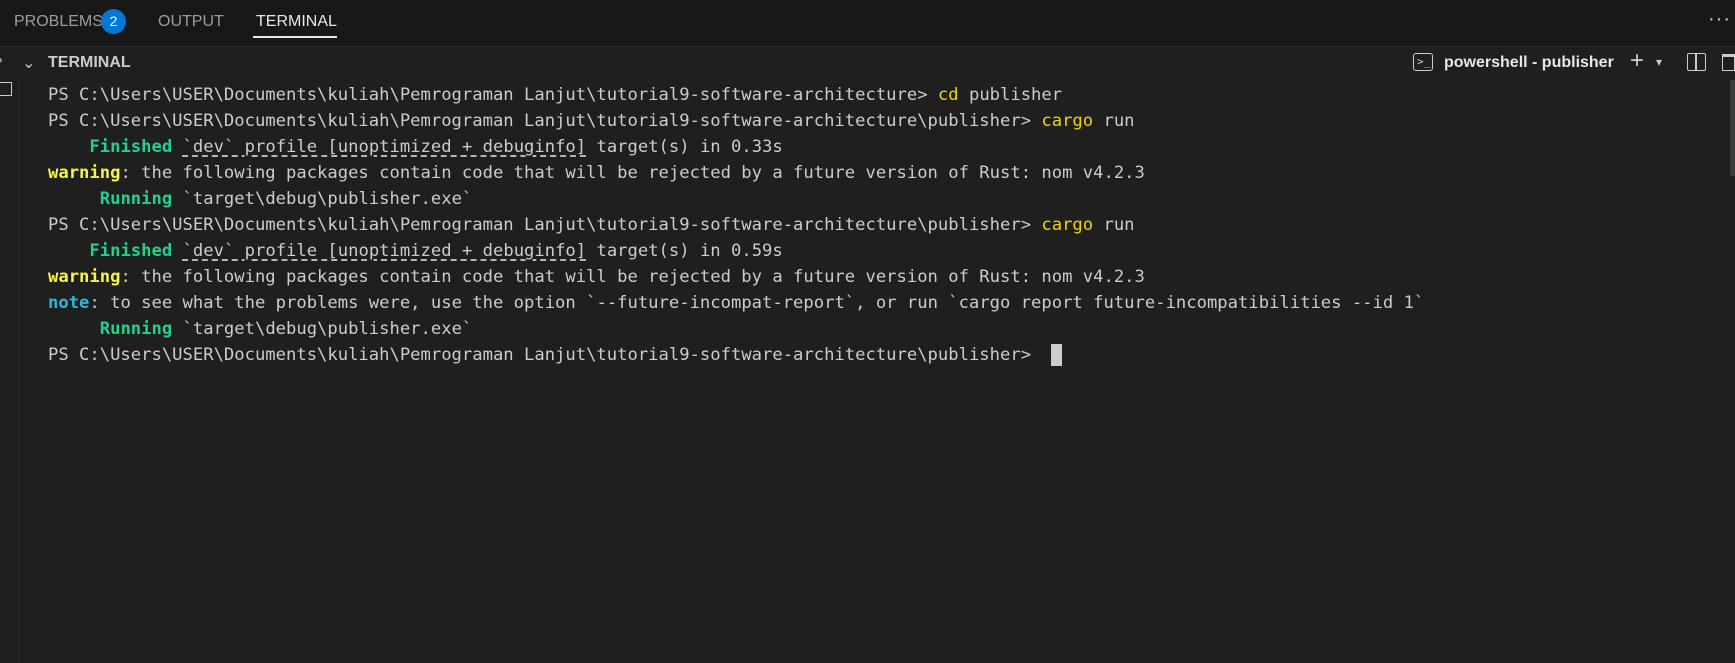  What do you see at coordinates (684, 251) in the screenshot?
I see `status-detail: target(s) in 0.59s` at bounding box center [684, 251].